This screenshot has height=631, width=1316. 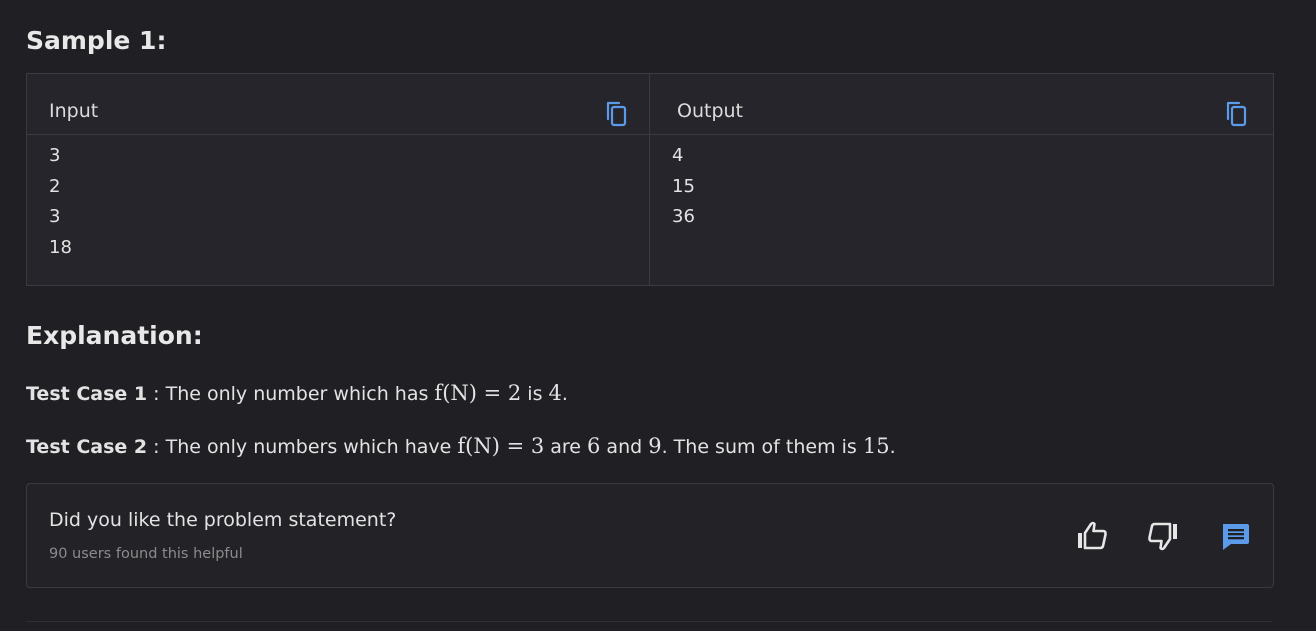 What do you see at coordinates (1092, 536) in the screenshot?
I see `thumbs-up-icon` at bounding box center [1092, 536].